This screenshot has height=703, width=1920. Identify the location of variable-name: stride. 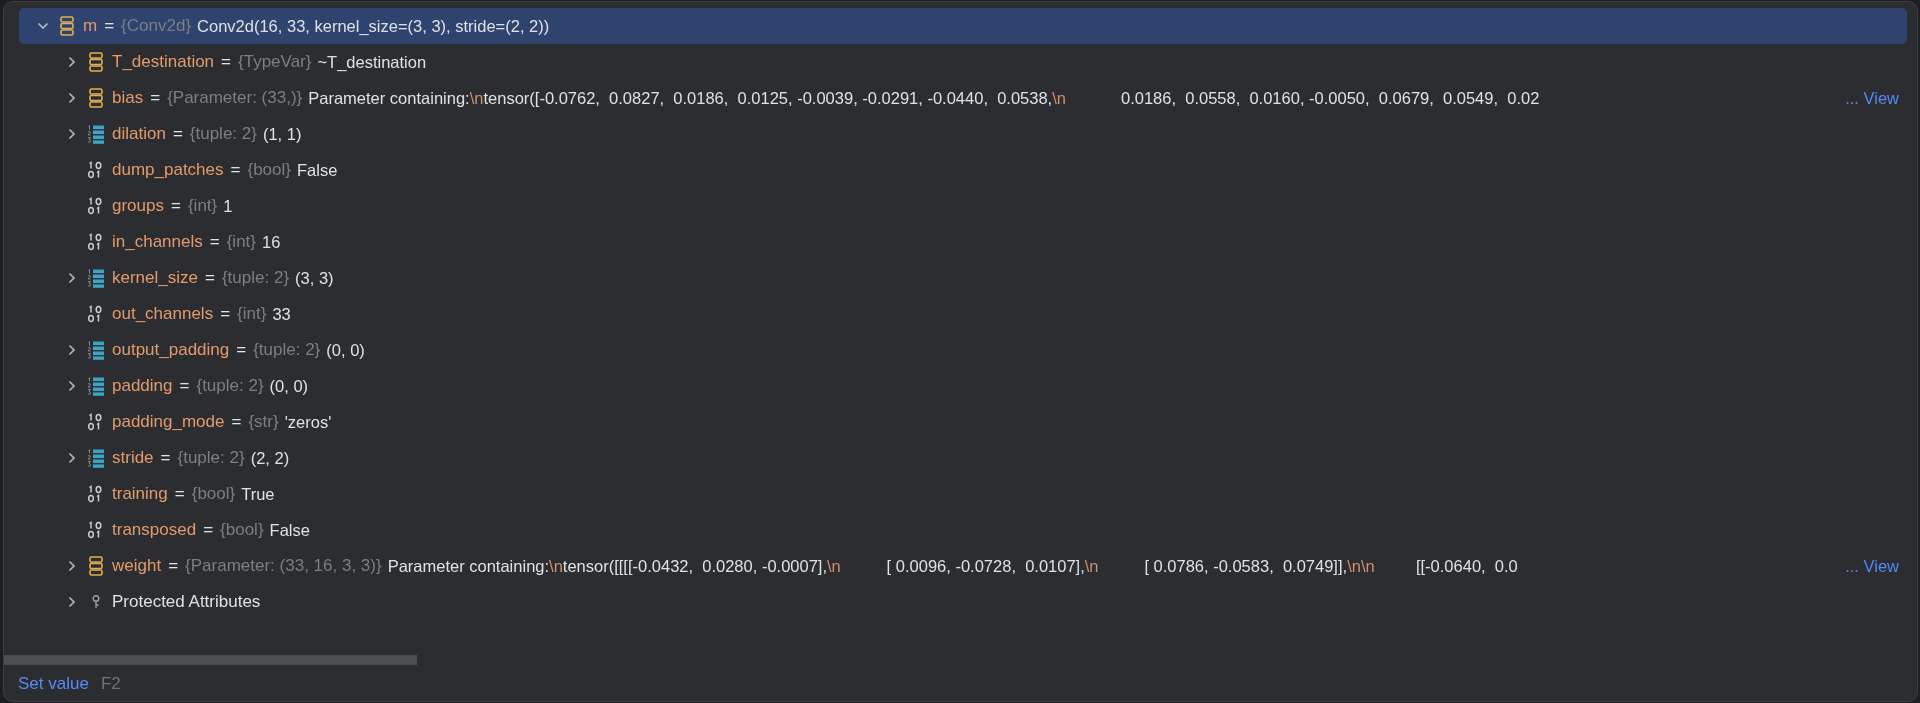
(133, 458).